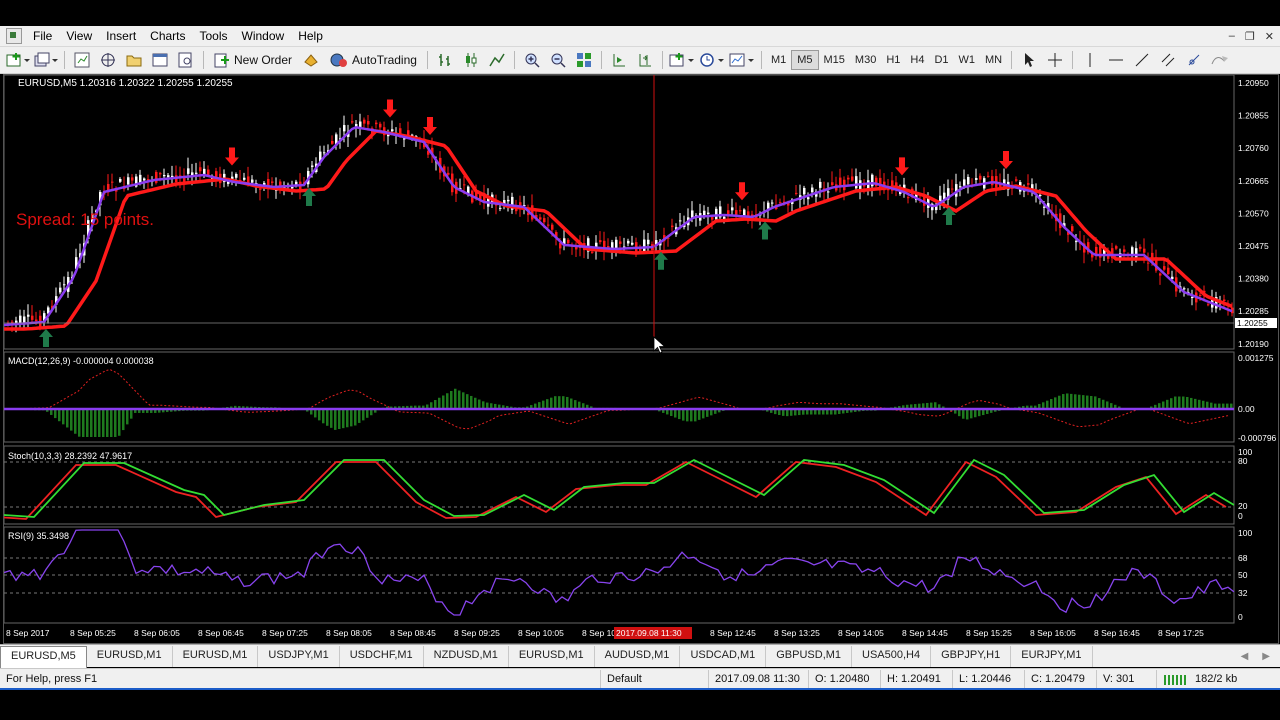 The width and height of the screenshot is (1280, 720). I want to click on sell-arrow-icon, so click(902, 166).